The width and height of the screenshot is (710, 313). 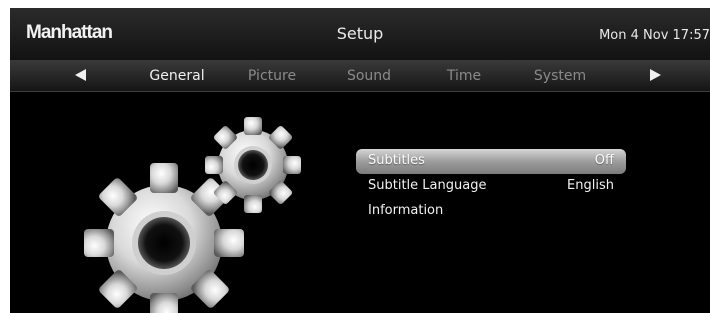 I want to click on menu-item-value: English, so click(x=590, y=185).